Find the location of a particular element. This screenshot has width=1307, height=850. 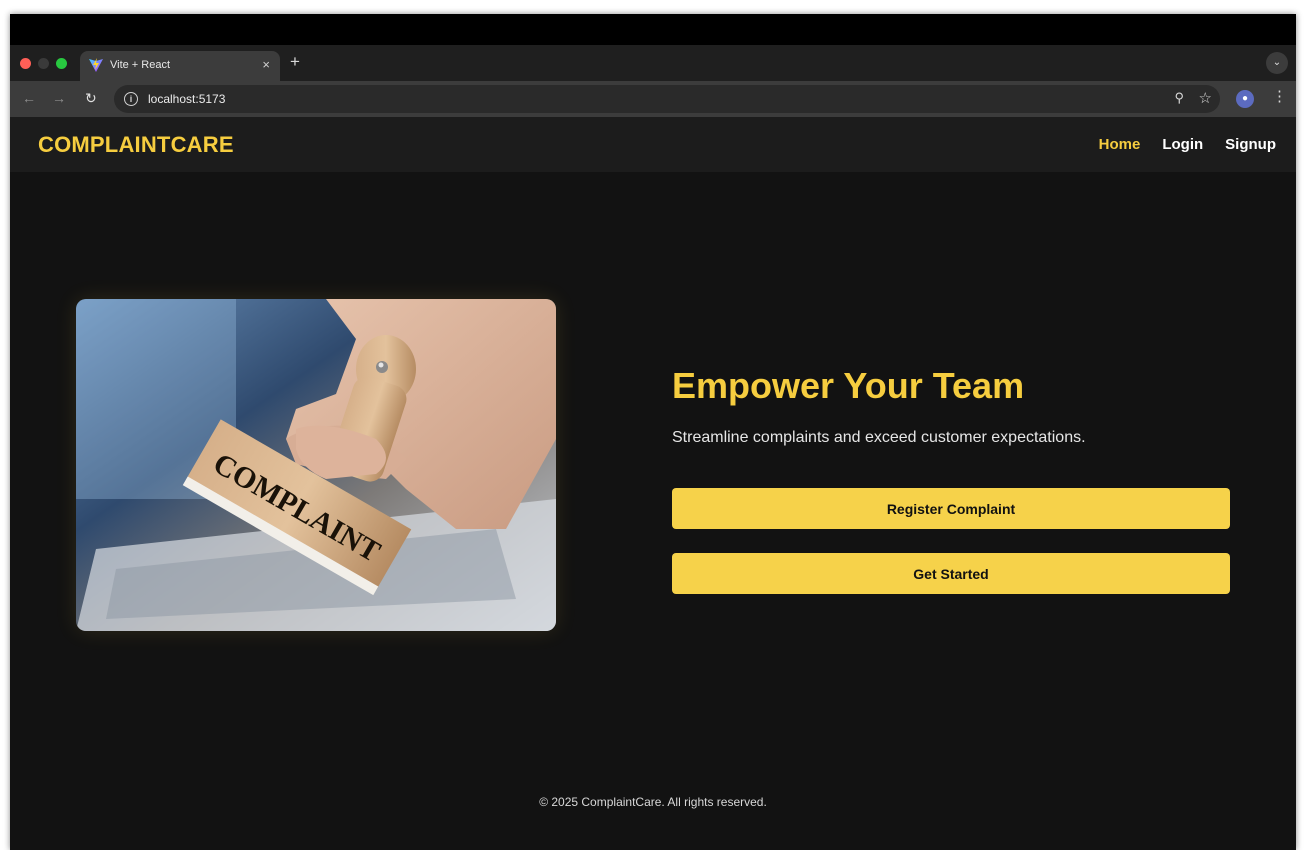

close-window-button is located at coordinates (25, 63).